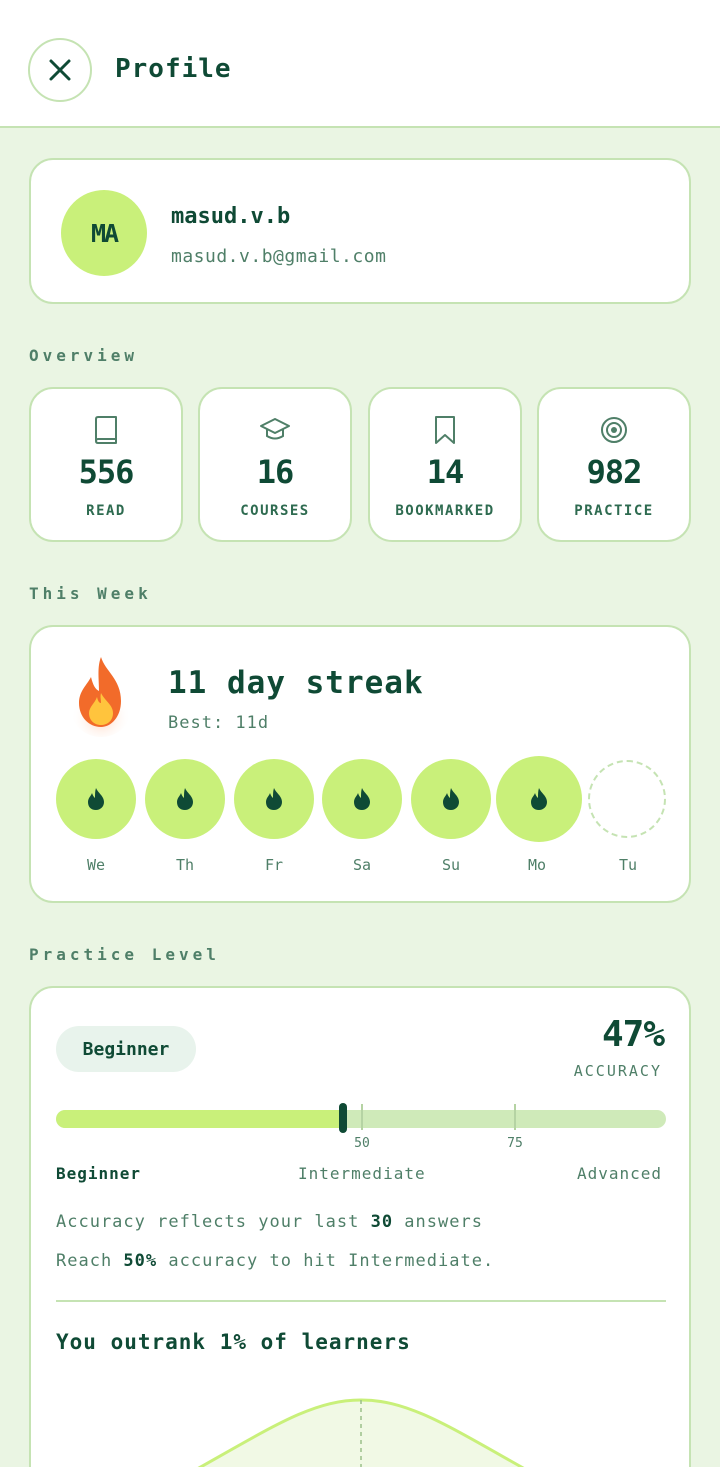 The height and width of the screenshot is (1467, 720). I want to click on day-label: We, so click(96, 865).